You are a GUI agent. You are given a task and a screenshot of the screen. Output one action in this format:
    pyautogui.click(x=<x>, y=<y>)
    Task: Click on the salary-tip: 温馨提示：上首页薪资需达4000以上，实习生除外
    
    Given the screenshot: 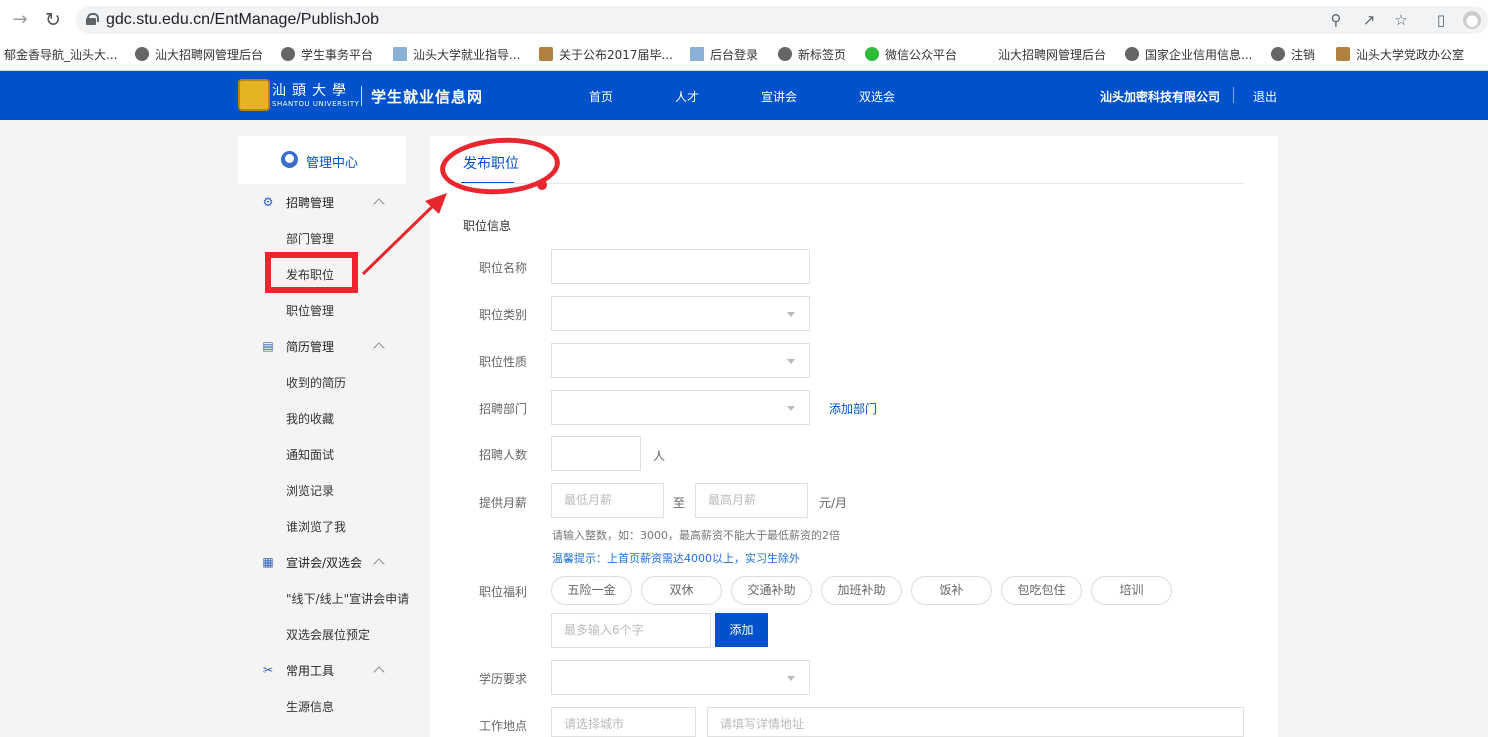 What is the action you would take?
    pyautogui.click(x=676, y=558)
    